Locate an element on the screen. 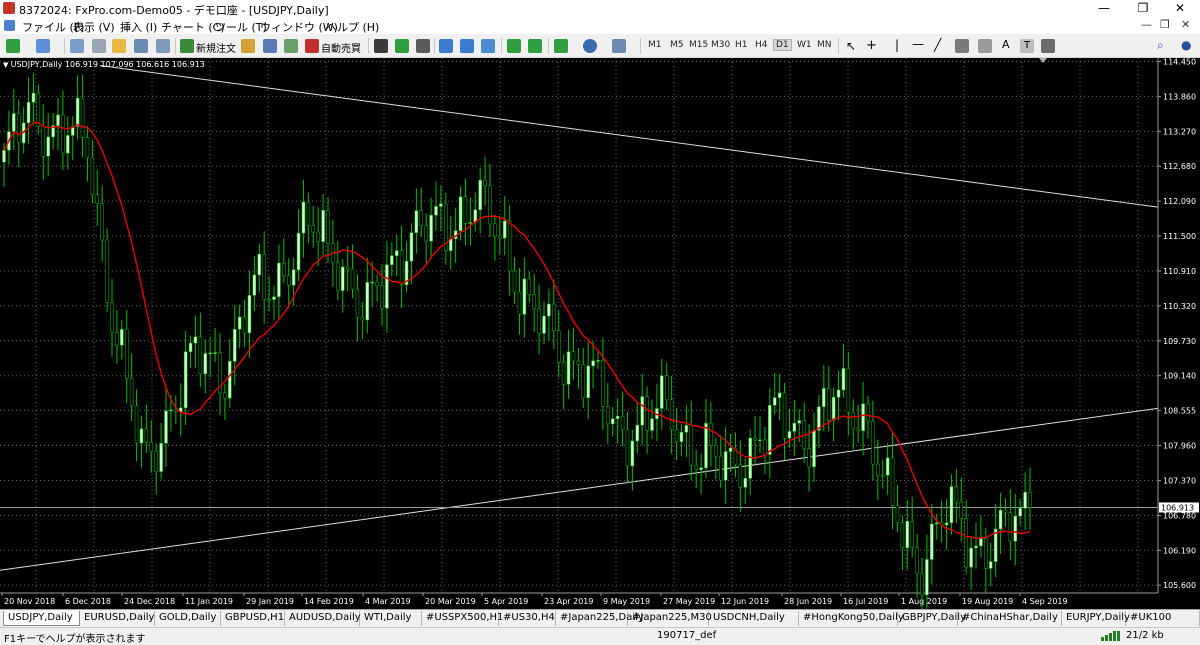 Image resolution: width=1200 pixels, height=645 pixels. line-chart-icon is located at coordinates (423, 46).